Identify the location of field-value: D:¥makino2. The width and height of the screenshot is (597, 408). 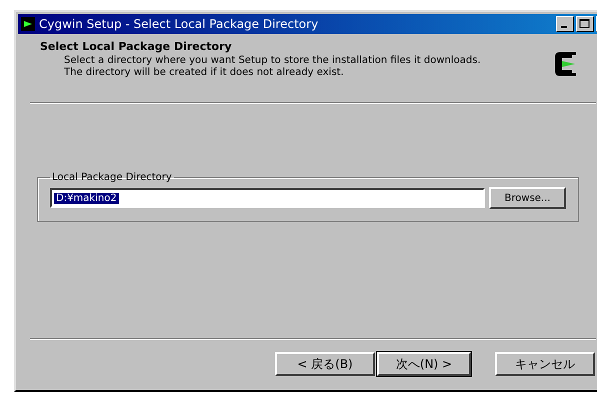
(86, 198).